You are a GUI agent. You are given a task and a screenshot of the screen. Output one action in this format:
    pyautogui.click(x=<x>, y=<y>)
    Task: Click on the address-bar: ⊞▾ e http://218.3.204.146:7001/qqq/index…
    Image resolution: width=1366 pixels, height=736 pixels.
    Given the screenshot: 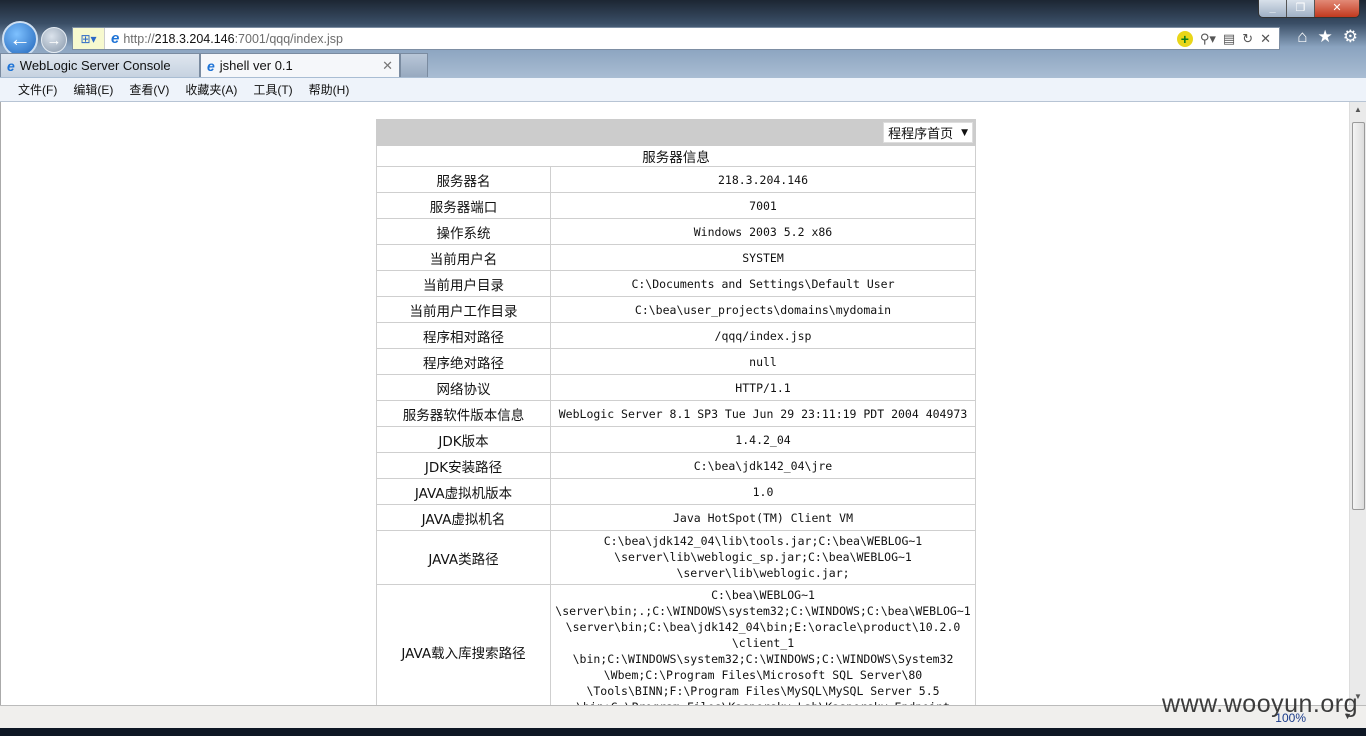 What is the action you would take?
    pyautogui.click(x=676, y=38)
    